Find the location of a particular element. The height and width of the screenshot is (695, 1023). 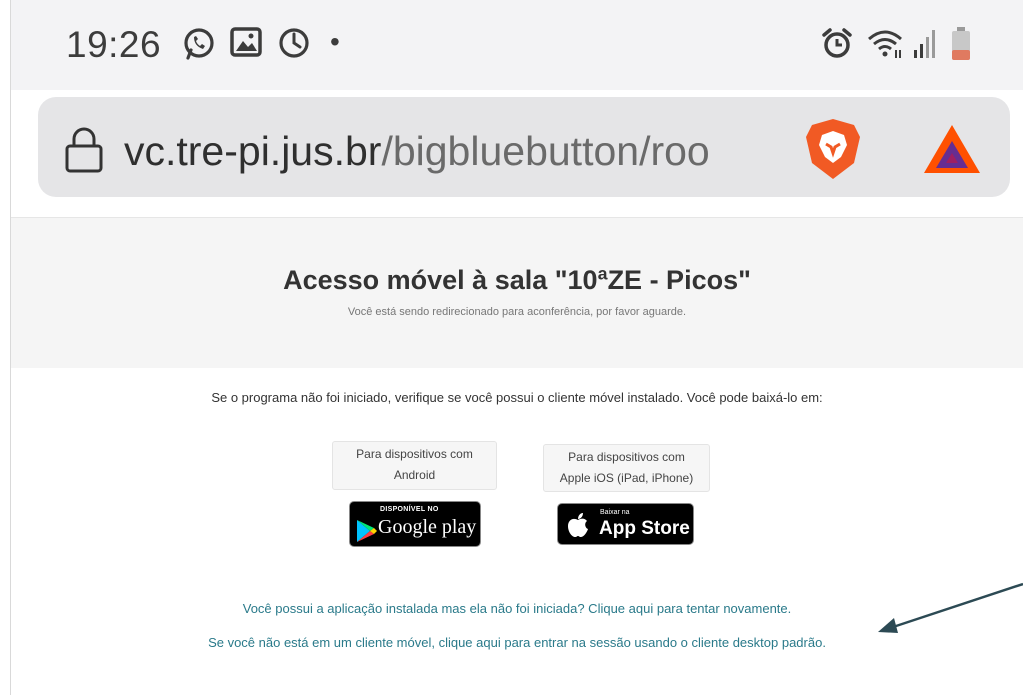

ios-line2: Apple iOS (iPad, iPhone) is located at coordinates (626, 478).